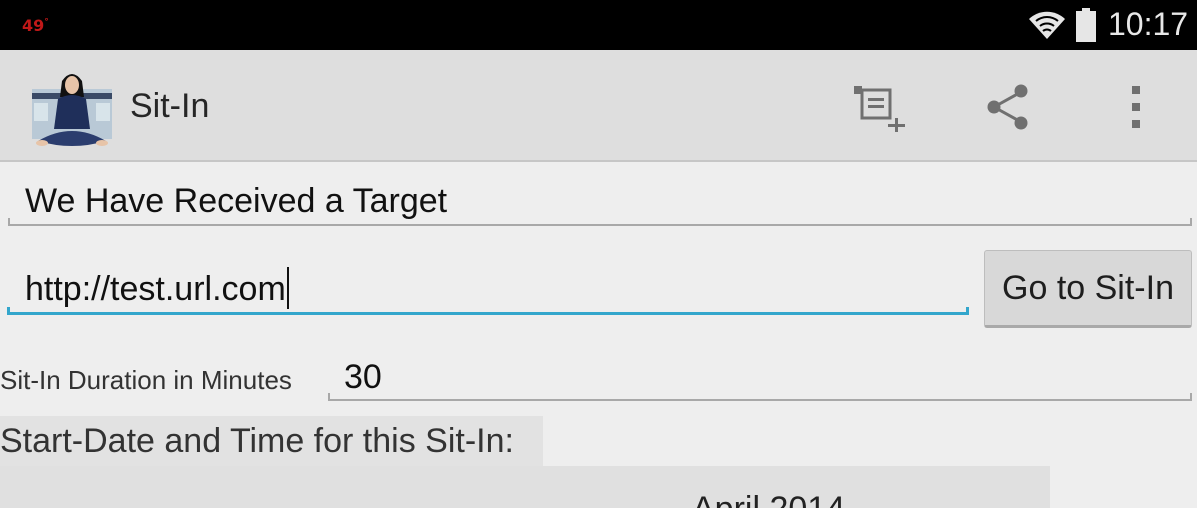 The height and width of the screenshot is (508, 1197). Describe the element at coordinates (1148, 24) in the screenshot. I see `clock: 10:17` at that location.